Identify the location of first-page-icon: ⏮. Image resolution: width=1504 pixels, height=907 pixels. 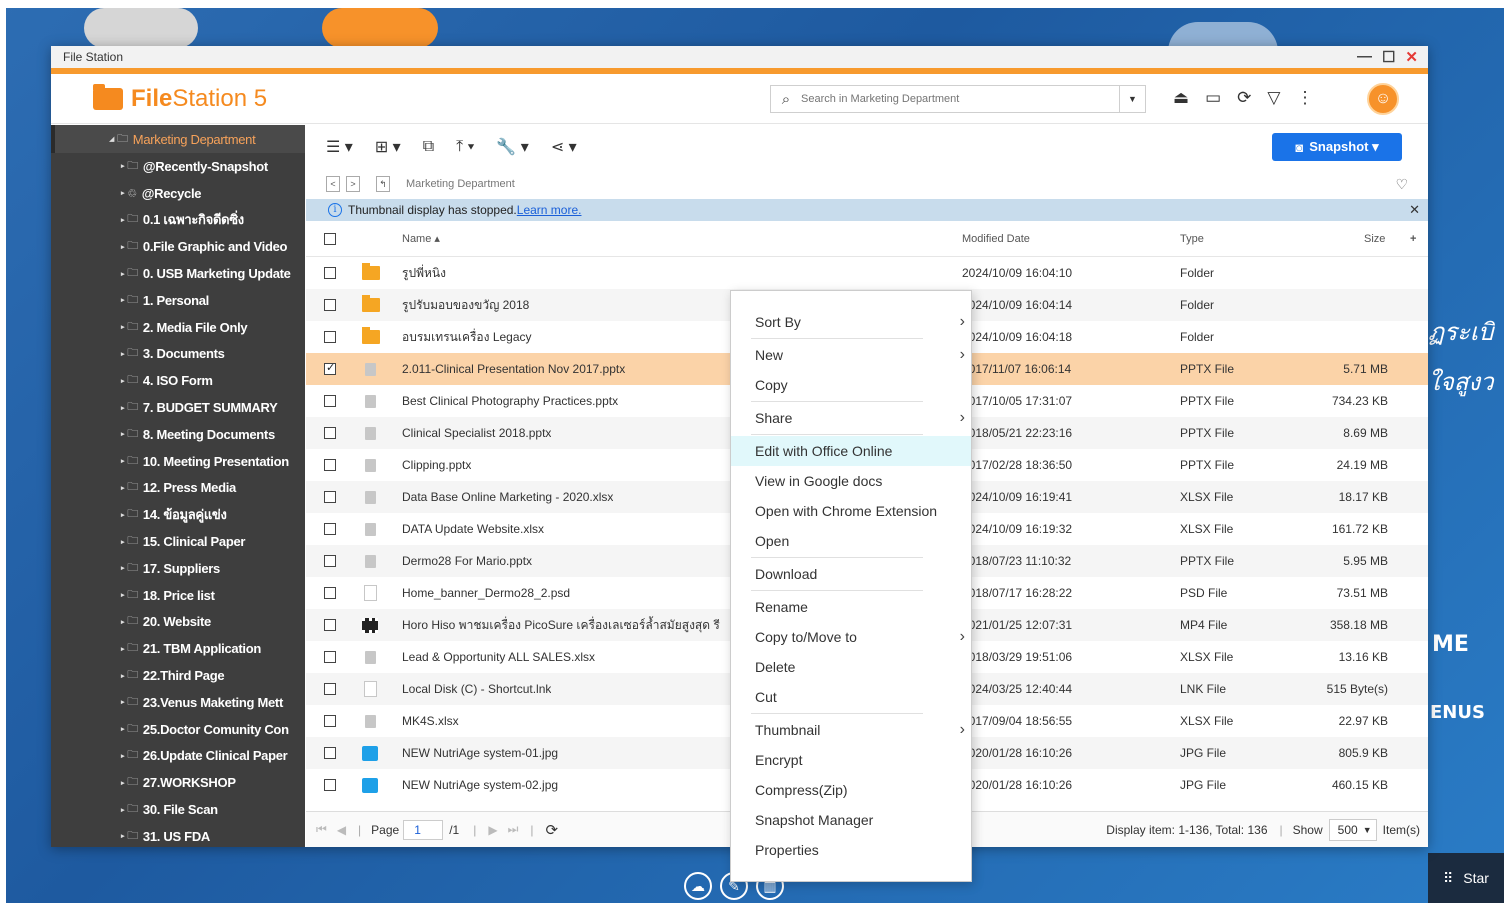
(321, 829).